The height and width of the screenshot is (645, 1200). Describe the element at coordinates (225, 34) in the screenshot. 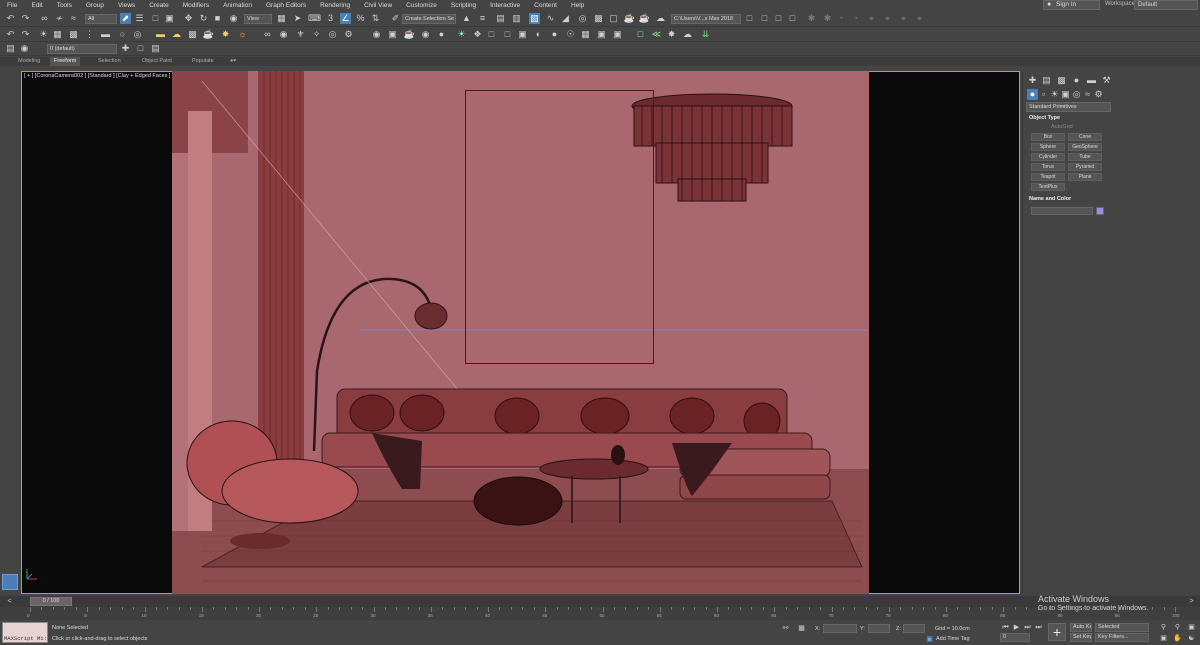

I see `yellow-star-icon: ✸` at that location.